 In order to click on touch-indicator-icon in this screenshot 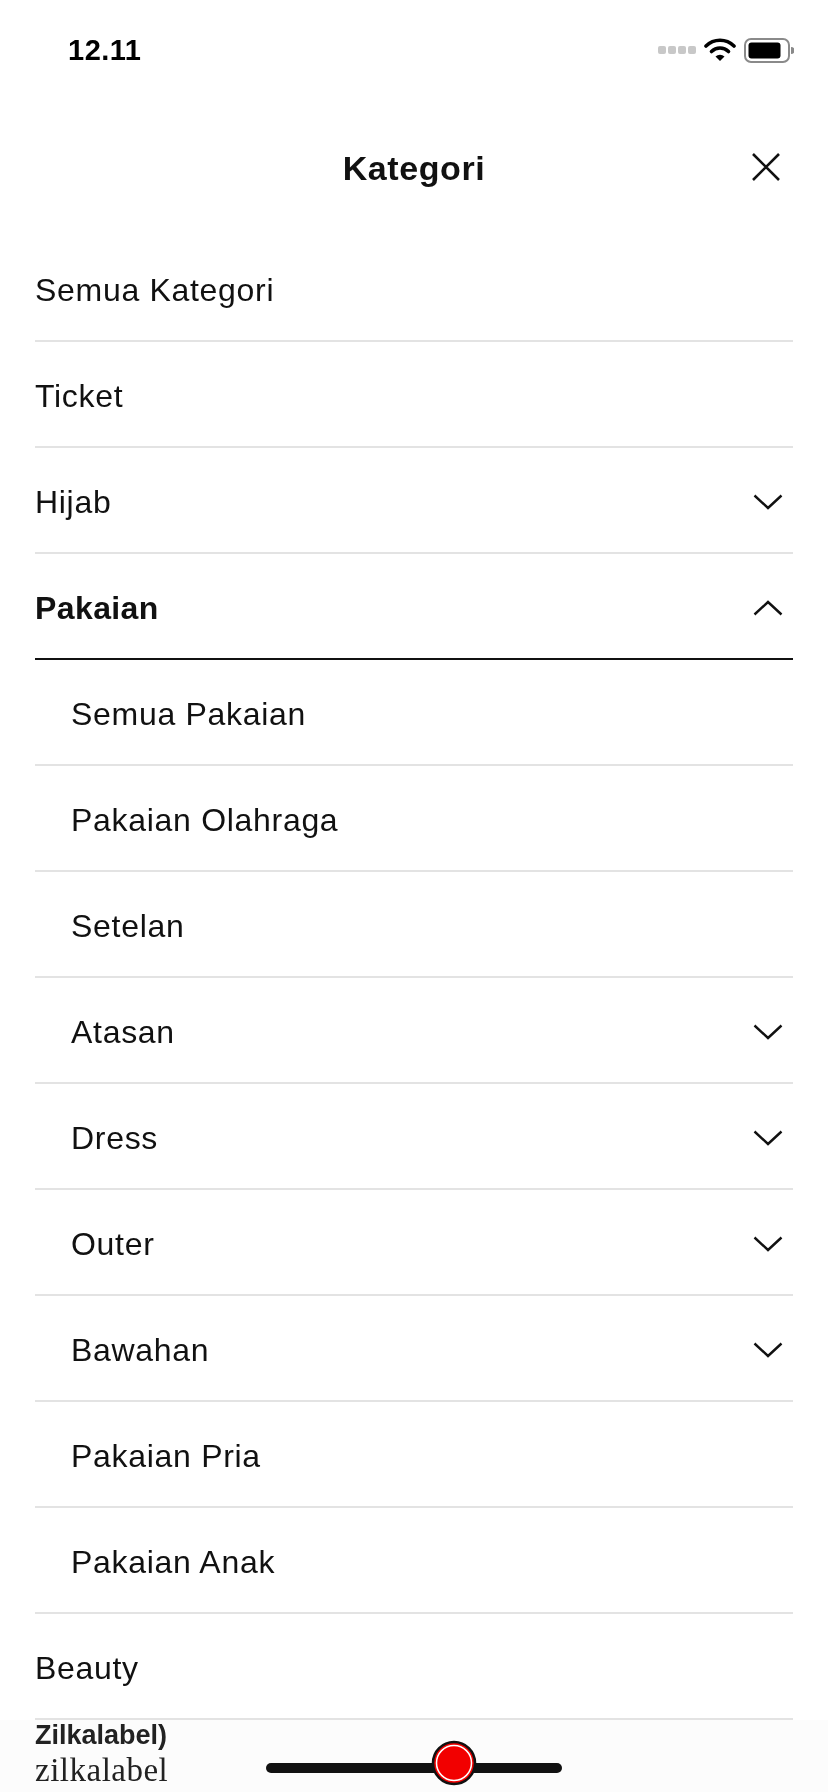, I will do `click(454, 1763)`.